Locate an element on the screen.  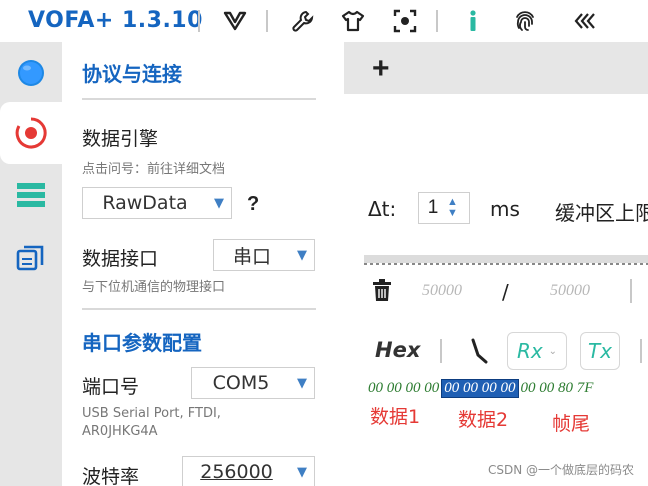
annotation-data2: 数据2 is located at coordinates (483, 420).